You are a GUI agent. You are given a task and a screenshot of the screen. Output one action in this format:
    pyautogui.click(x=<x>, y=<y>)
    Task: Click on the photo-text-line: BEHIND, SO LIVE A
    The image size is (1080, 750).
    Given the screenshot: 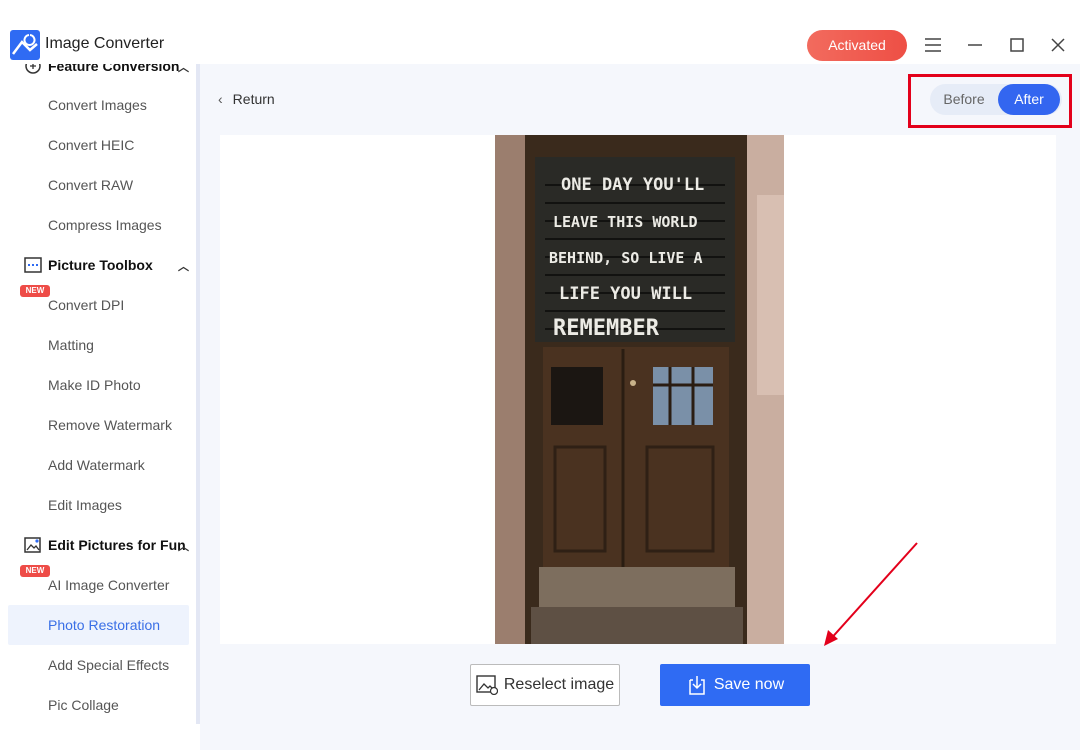 What is the action you would take?
    pyautogui.click(x=626, y=258)
    